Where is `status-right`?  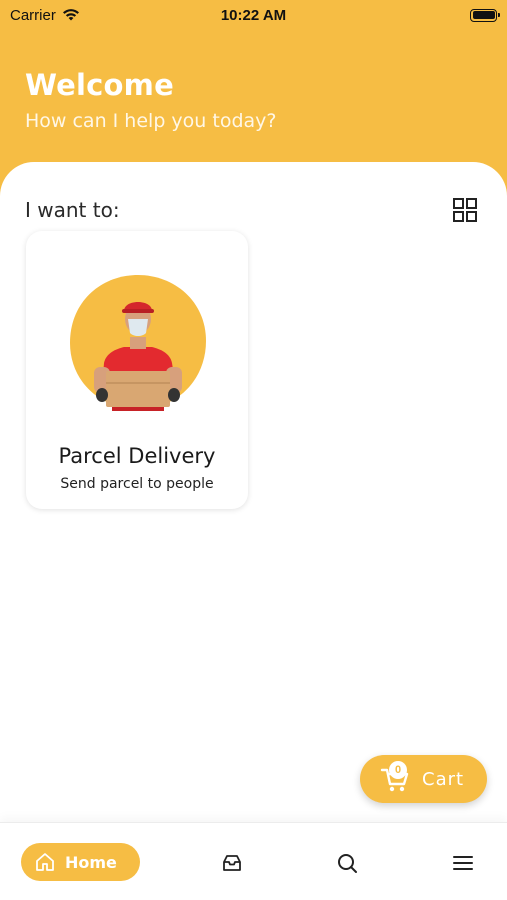
status-right is located at coordinates (428, 15).